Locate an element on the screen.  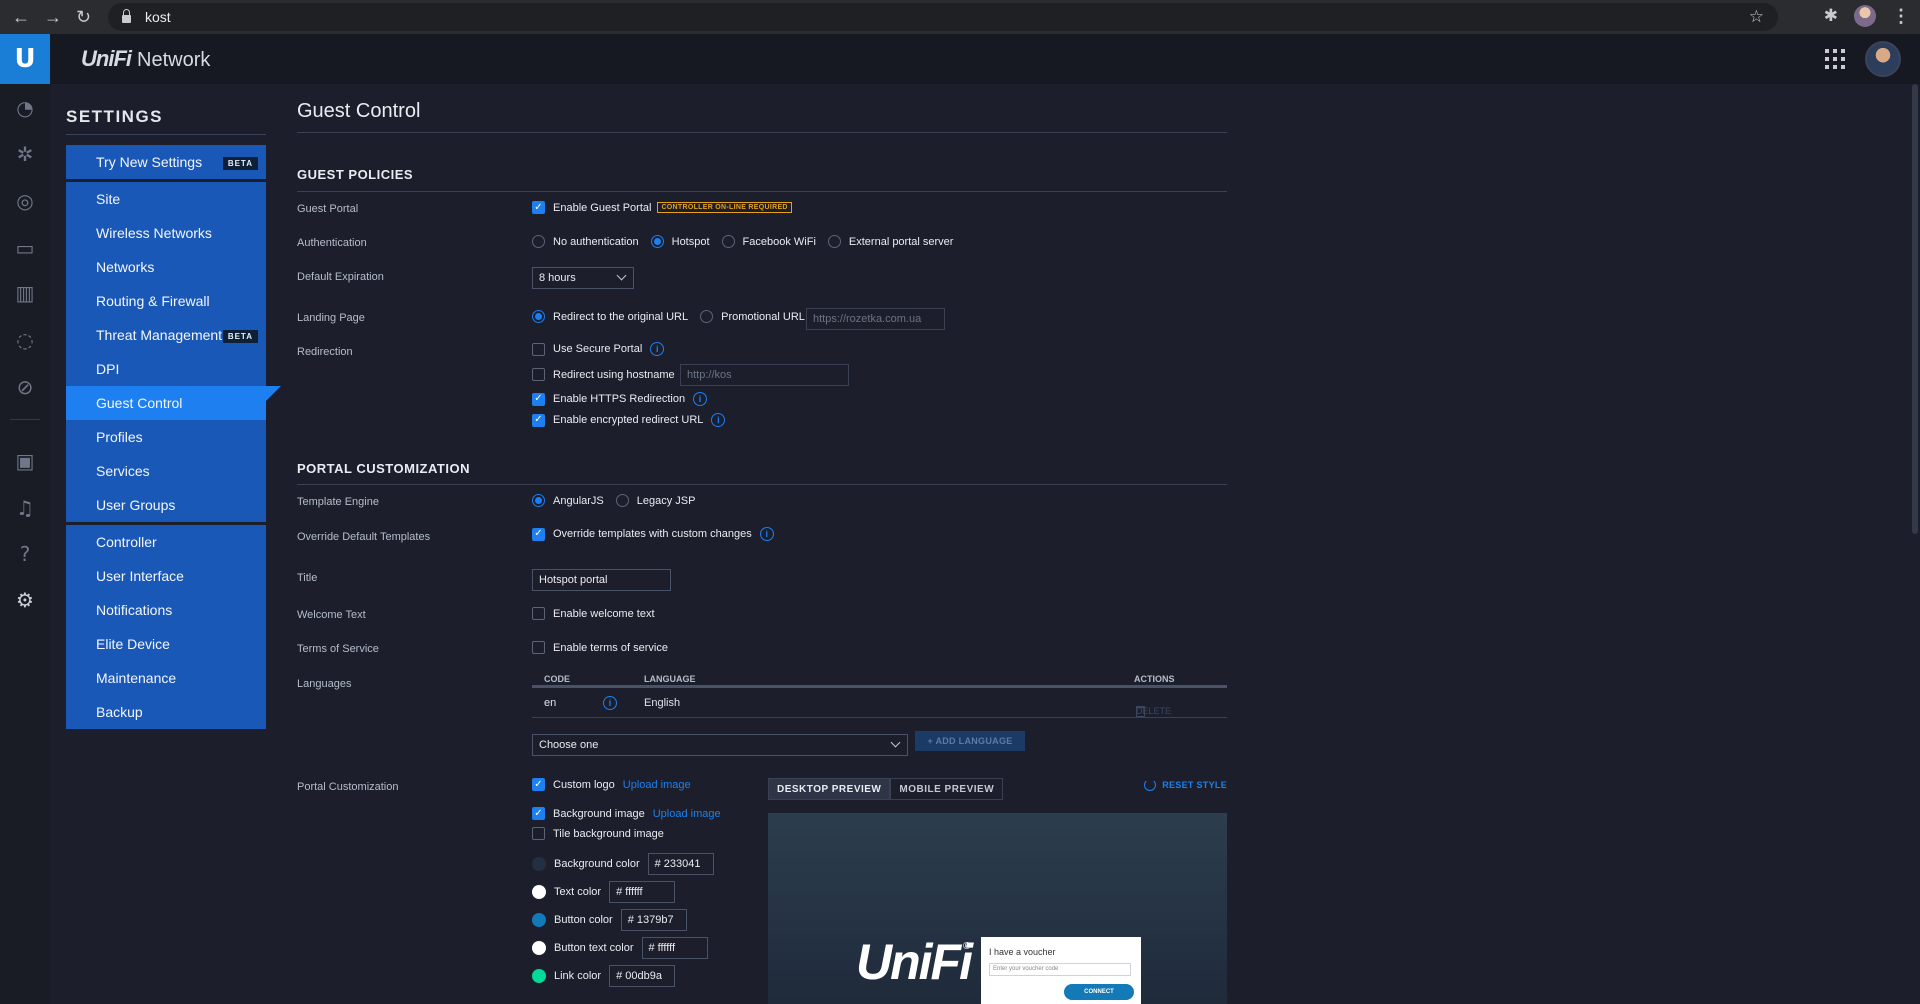
color-hex-input: # 1379b7 is located at coordinates (653, 920).